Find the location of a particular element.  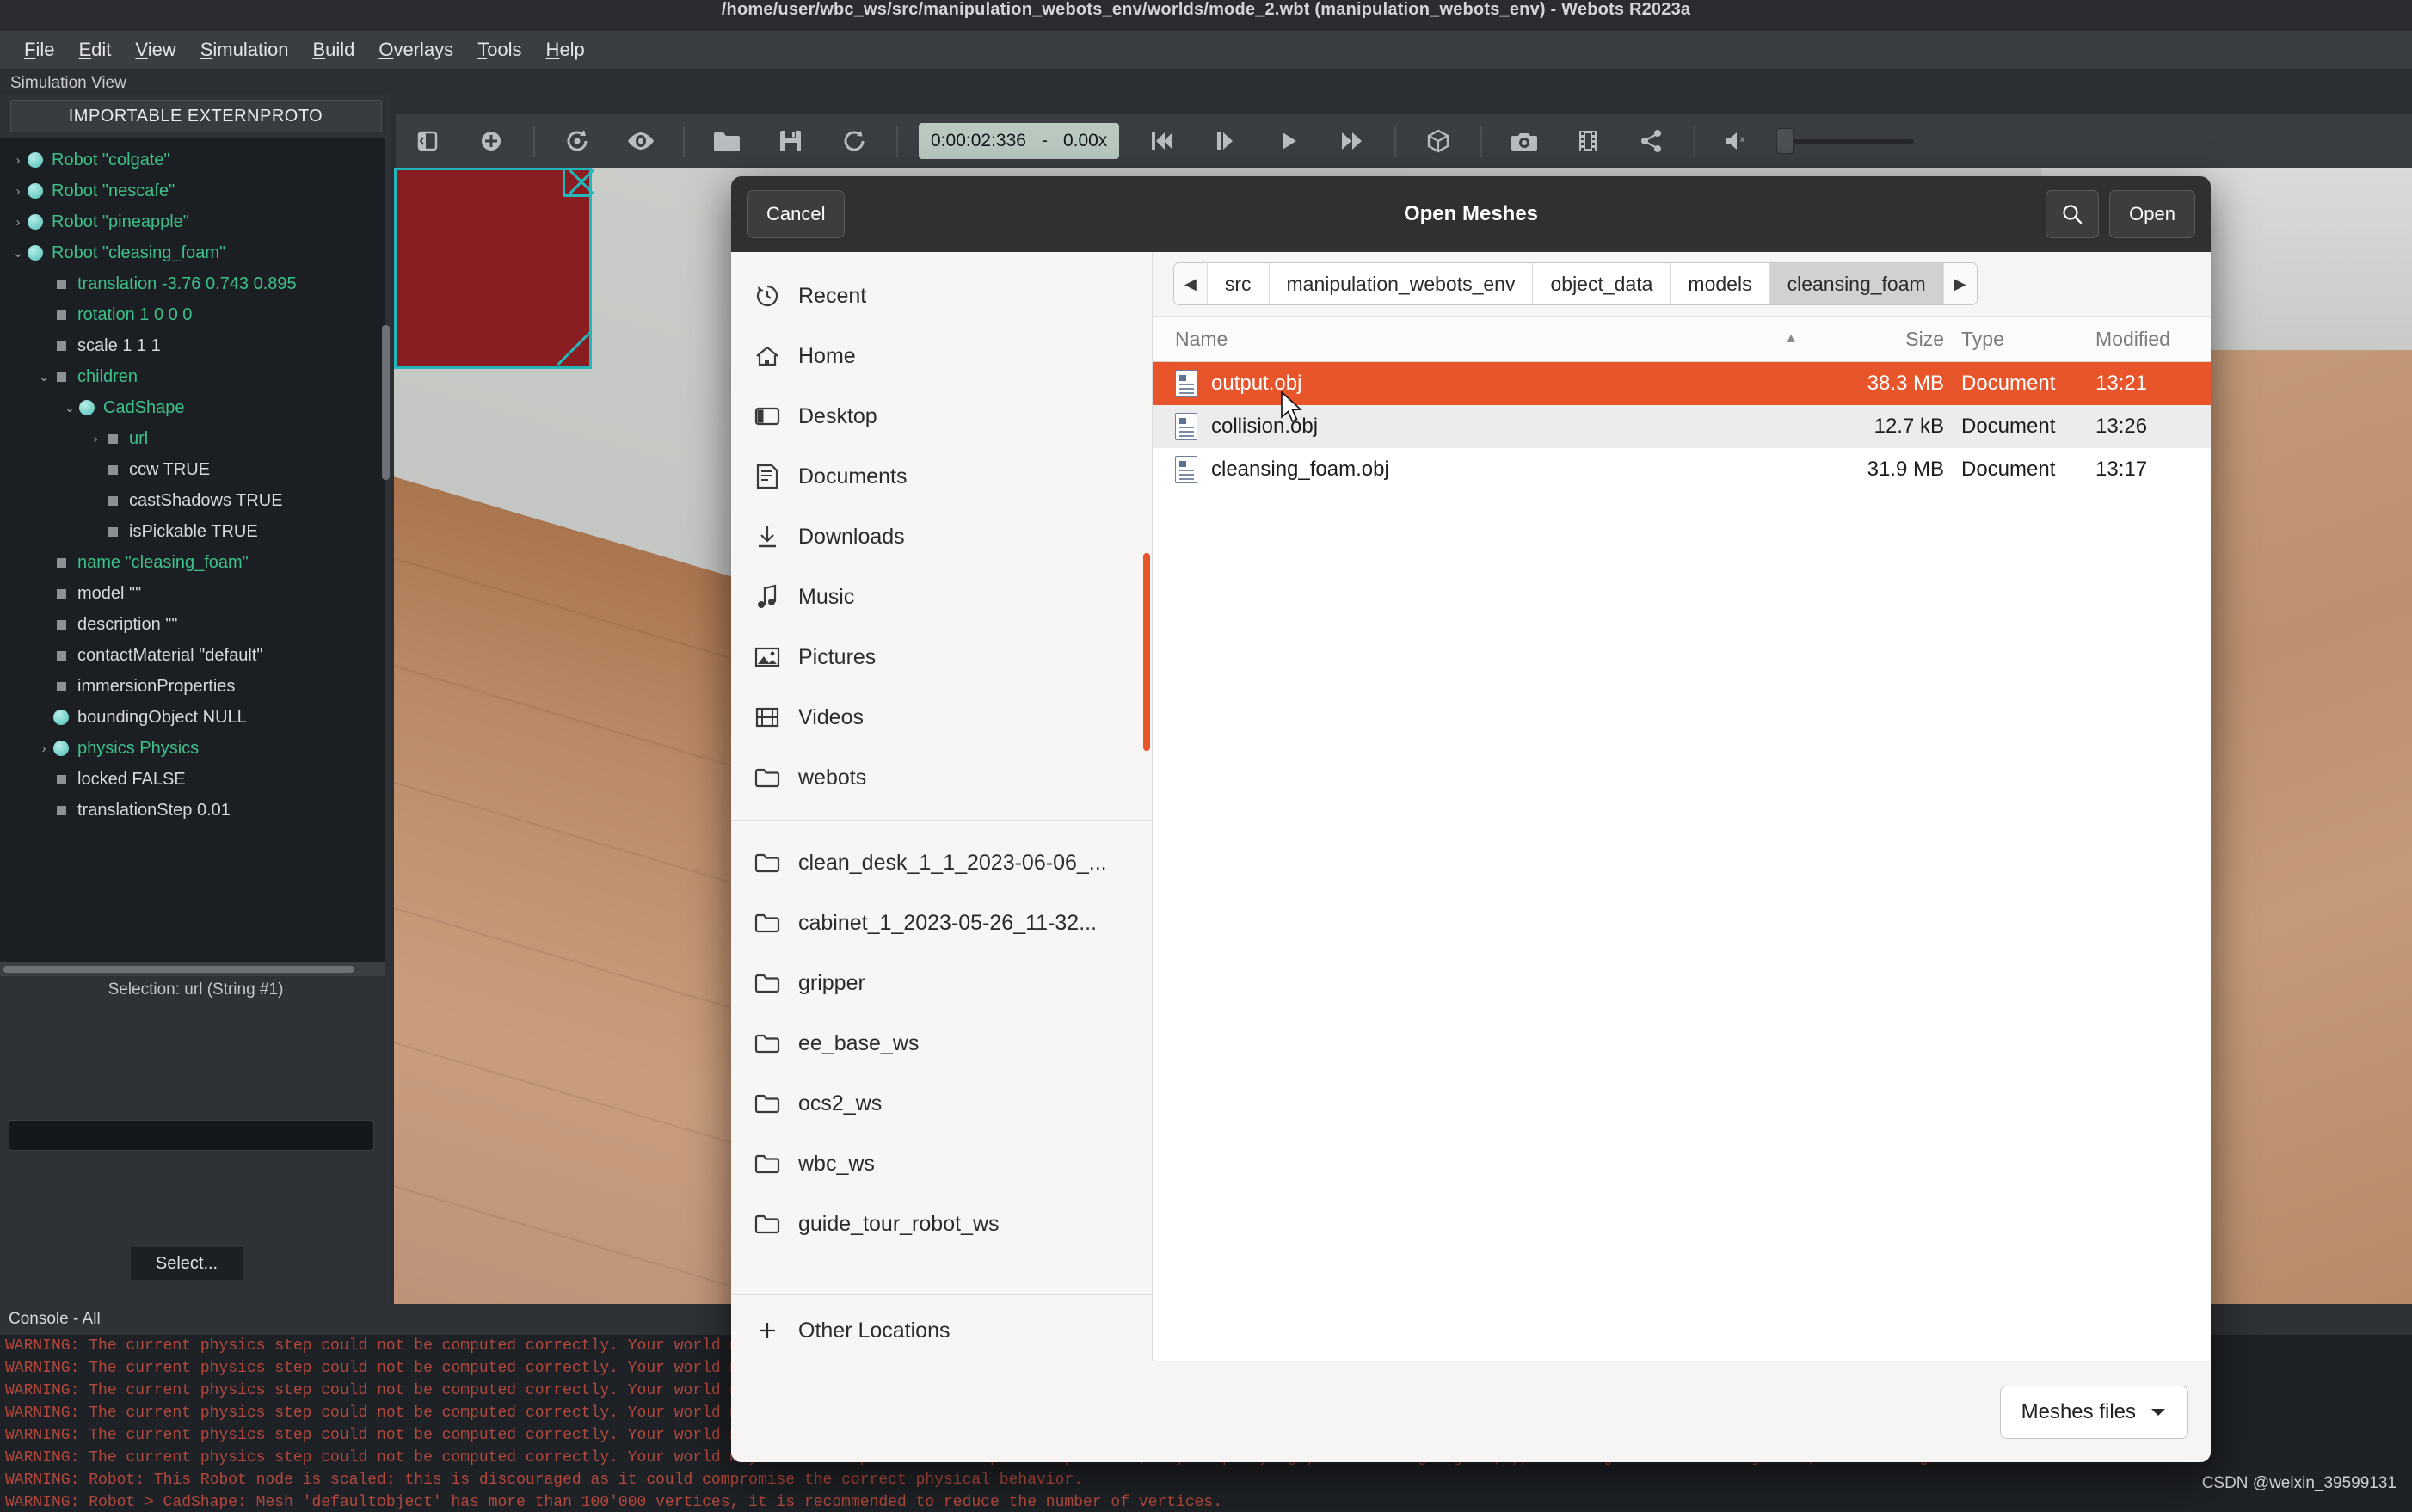

open-button: Open is located at coordinates (2152, 214).